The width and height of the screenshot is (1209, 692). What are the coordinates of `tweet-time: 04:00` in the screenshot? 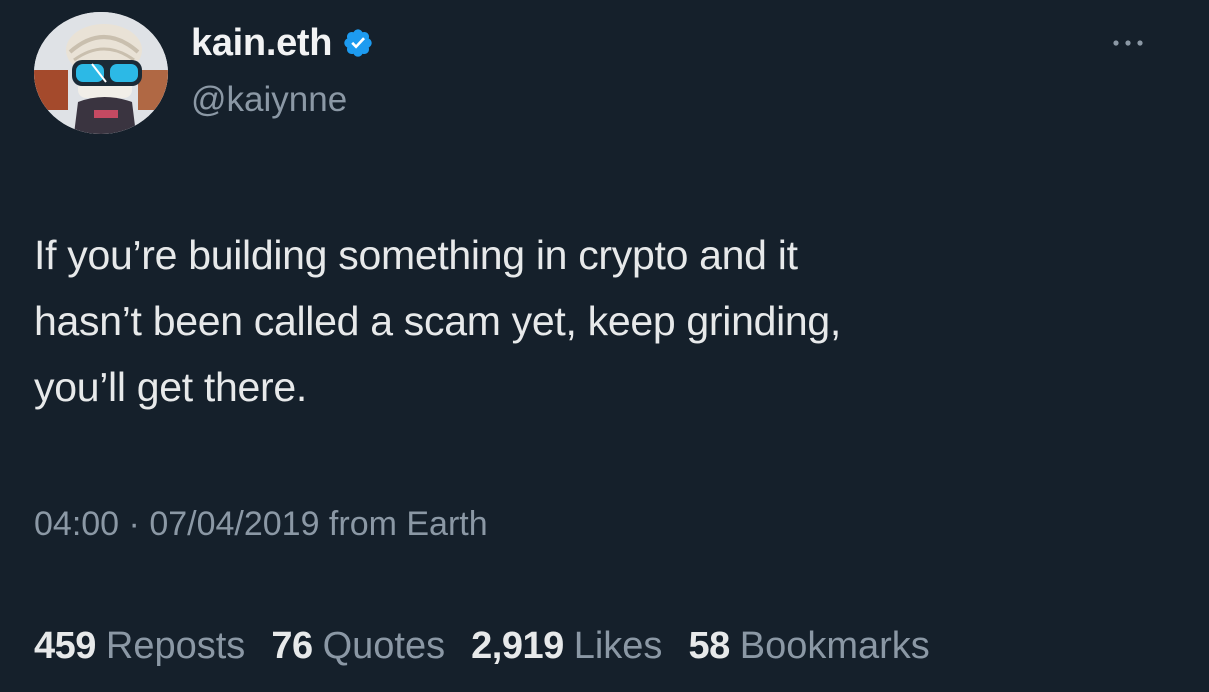 It's located at (76, 524).